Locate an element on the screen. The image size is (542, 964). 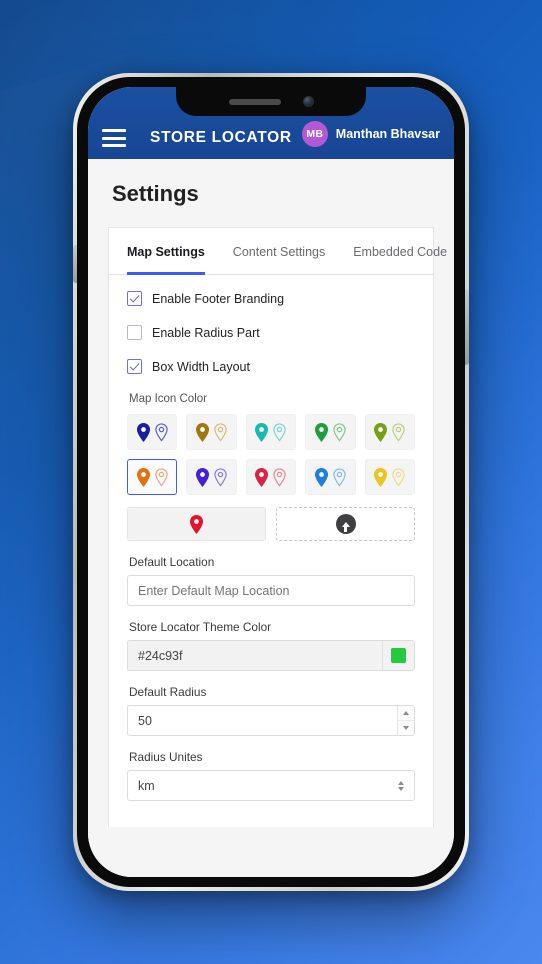
checkbox-box-width-layout is located at coordinates (134, 366).